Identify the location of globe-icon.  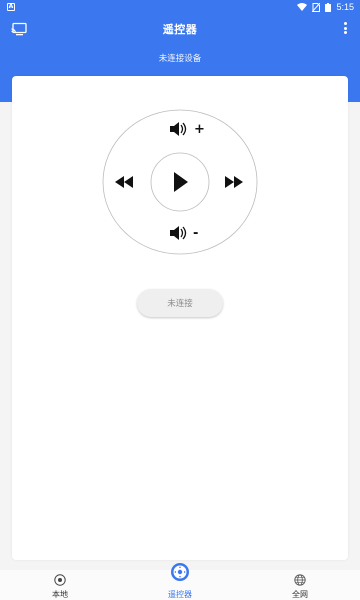
(300, 580).